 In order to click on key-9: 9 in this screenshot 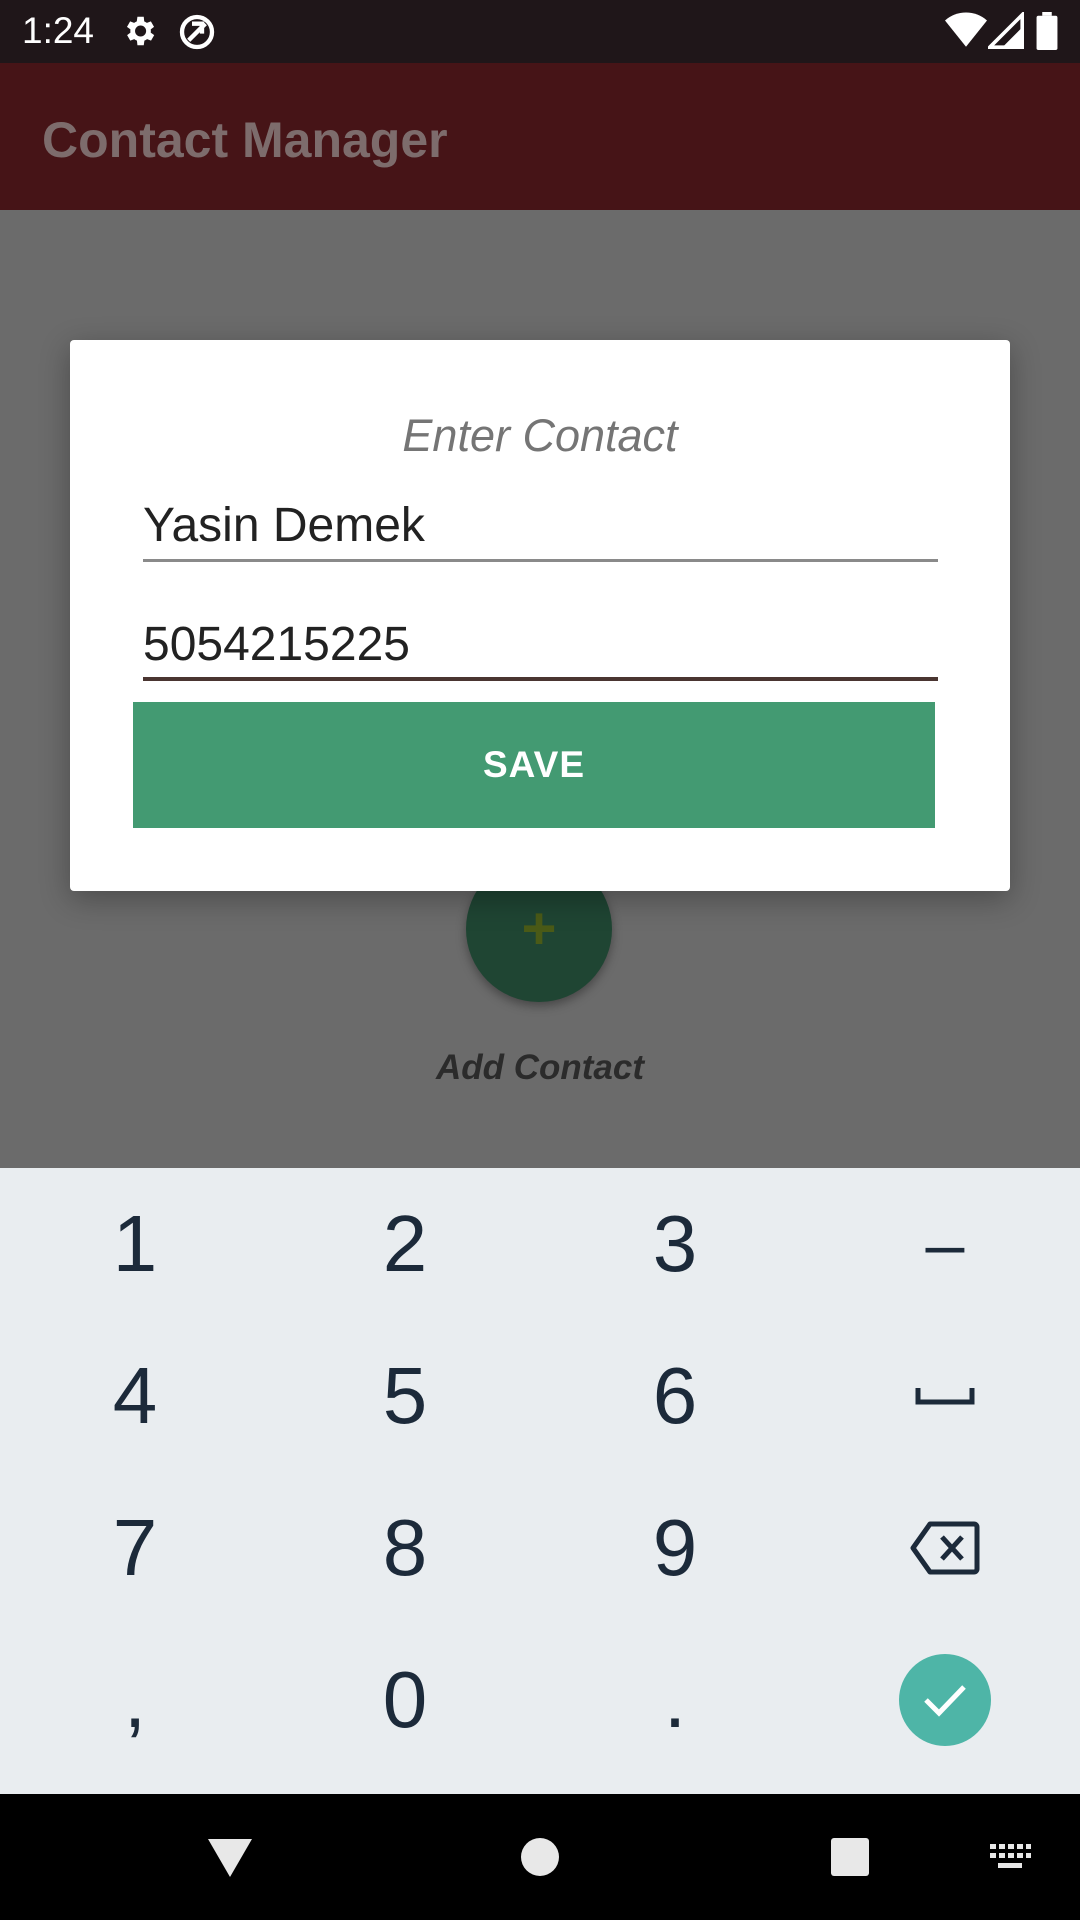, I will do `click(675, 1548)`.